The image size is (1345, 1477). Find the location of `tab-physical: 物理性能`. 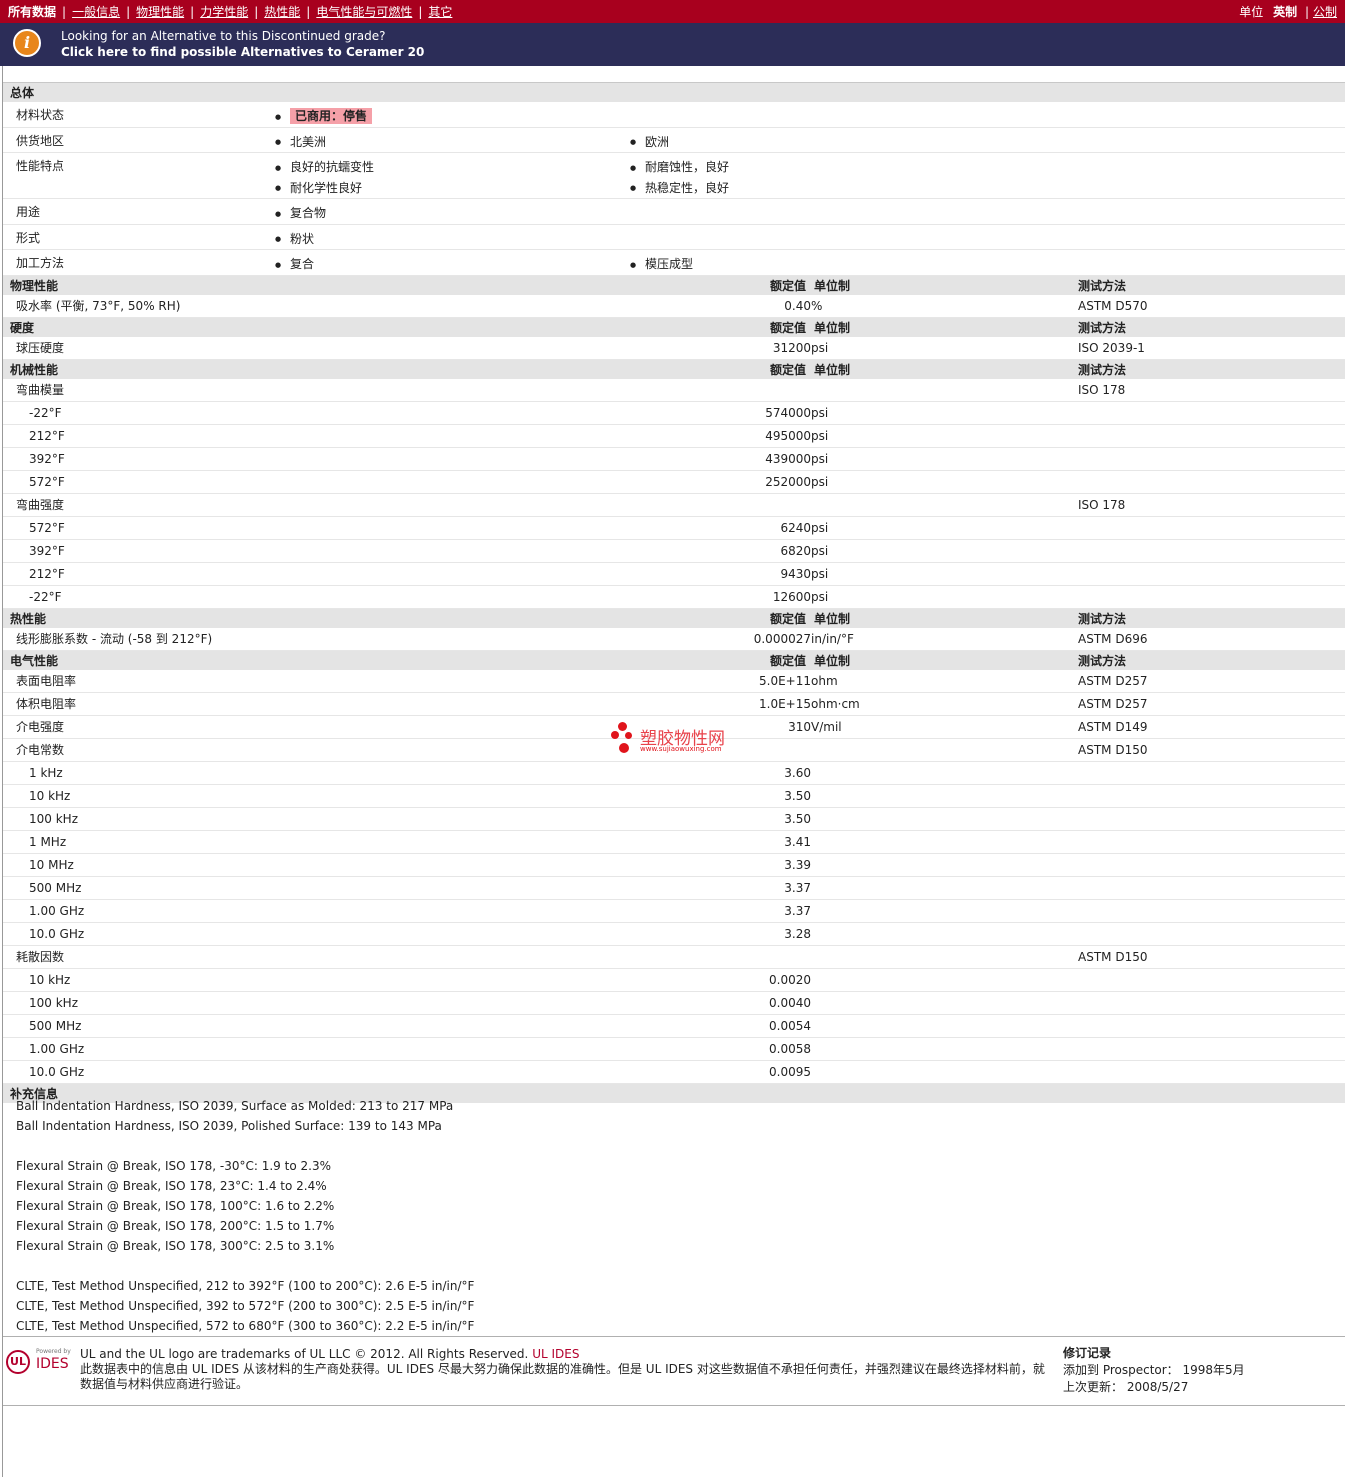

tab-physical: 物理性能 is located at coordinates (160, 12).